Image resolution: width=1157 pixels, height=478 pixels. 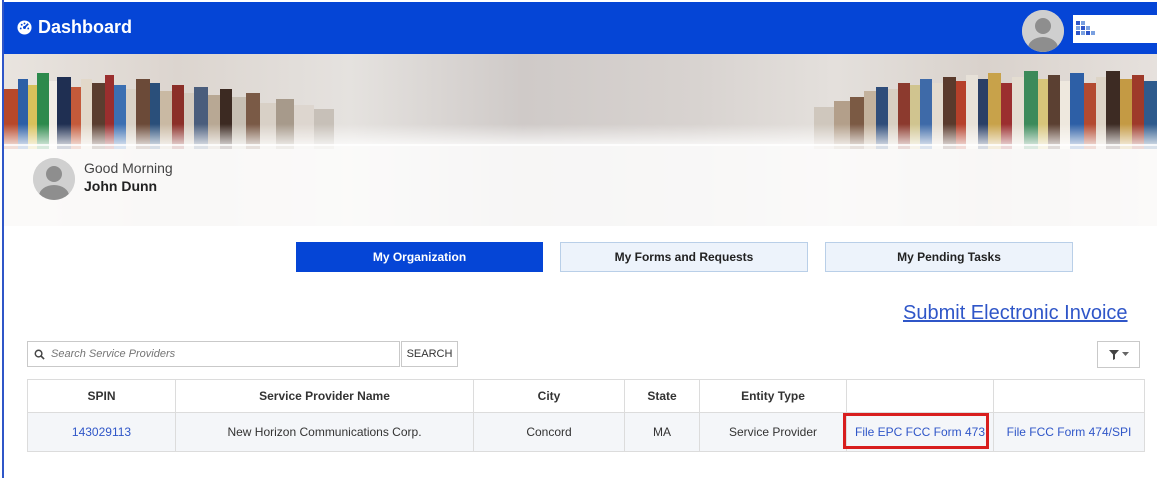 What do you see at coordinates (1125, 354) in the screenshot?
I see `chevron-down-icon` at bounding box center [1125, 354].